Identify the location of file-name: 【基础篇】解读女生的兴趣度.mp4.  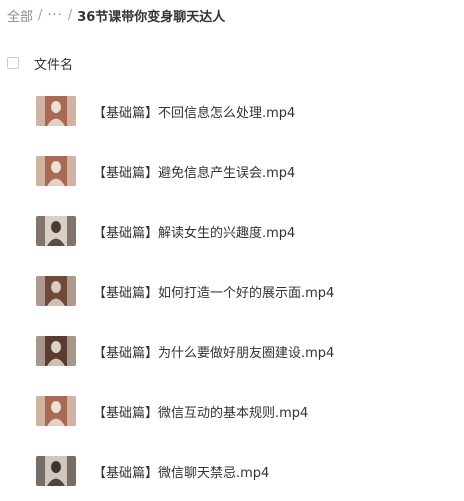
(194, 231).